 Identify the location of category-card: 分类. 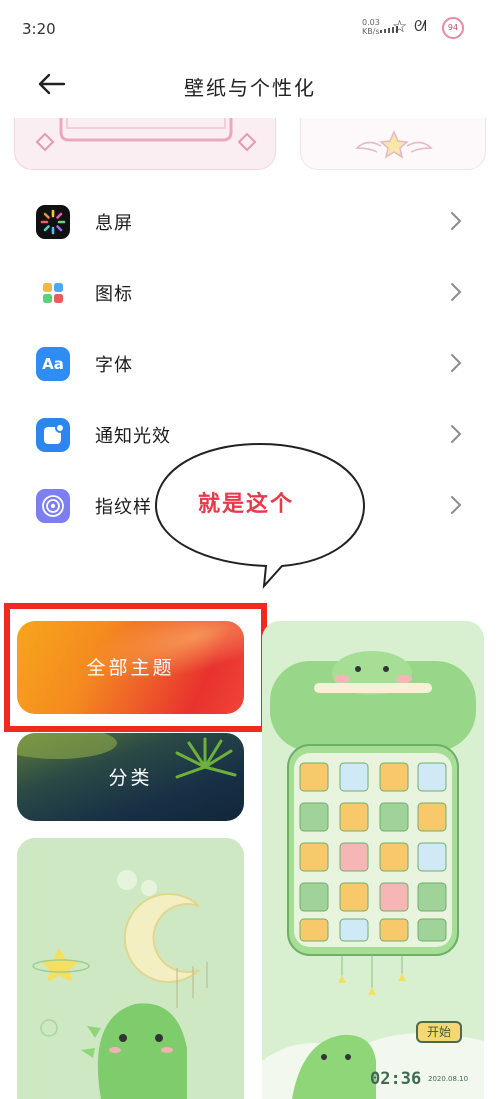
(130, 777).